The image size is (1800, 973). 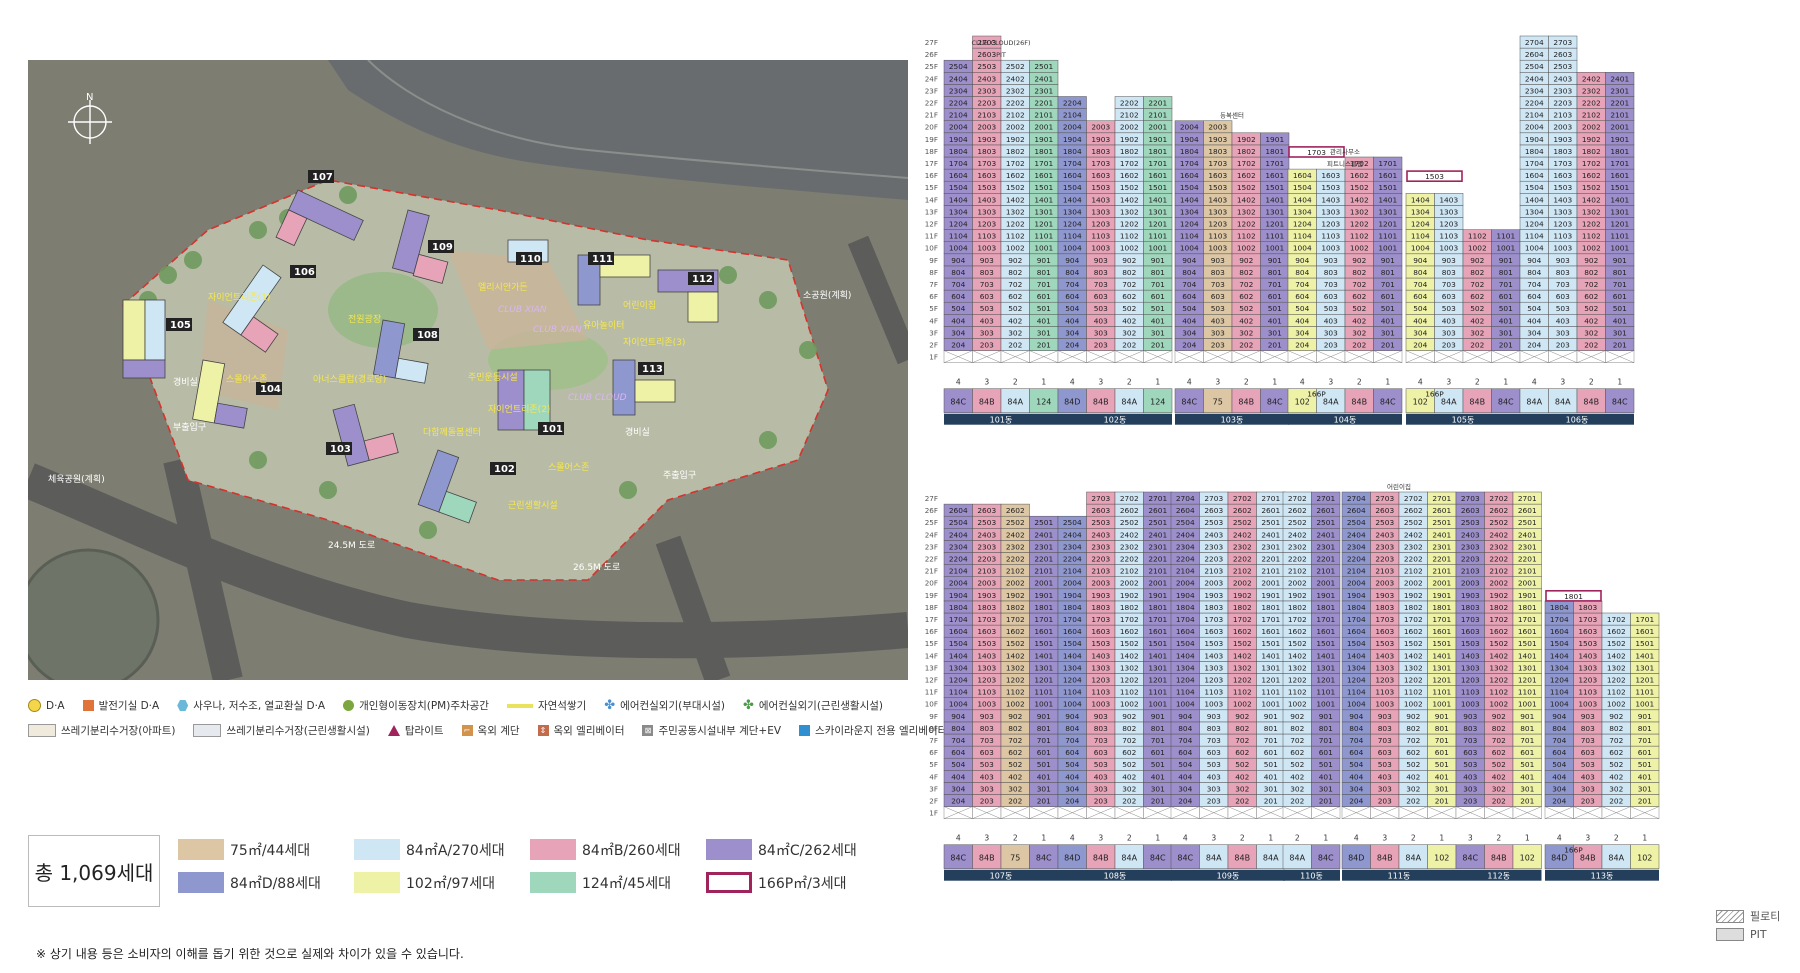 What do you see at coordinates (986, 224) in the screenshot?
I see `unit-number: 1203` at bounding box center [986, 224].